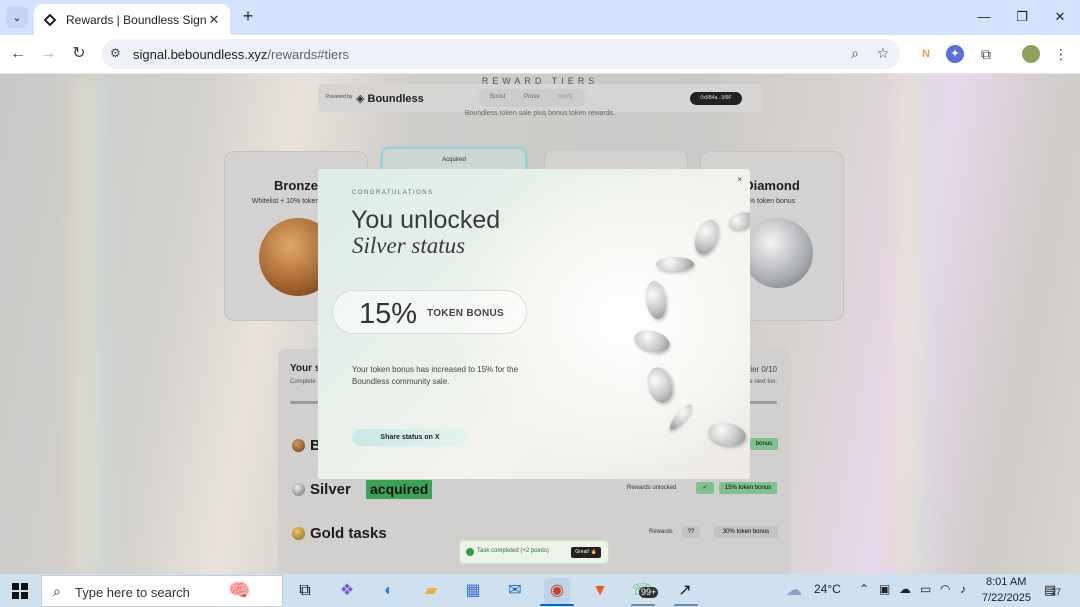 The image size is (1080, 607). What do you see at coordinates (794, 590) in the screenshot?
I see `weather-icon: ☁` at bounding box center [794, 590].